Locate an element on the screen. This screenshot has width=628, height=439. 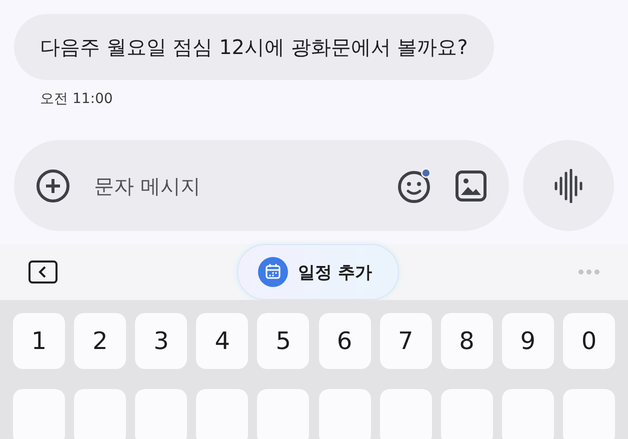
add-schedule-chip: 일정 추가 is located at coordinates (318, 272).